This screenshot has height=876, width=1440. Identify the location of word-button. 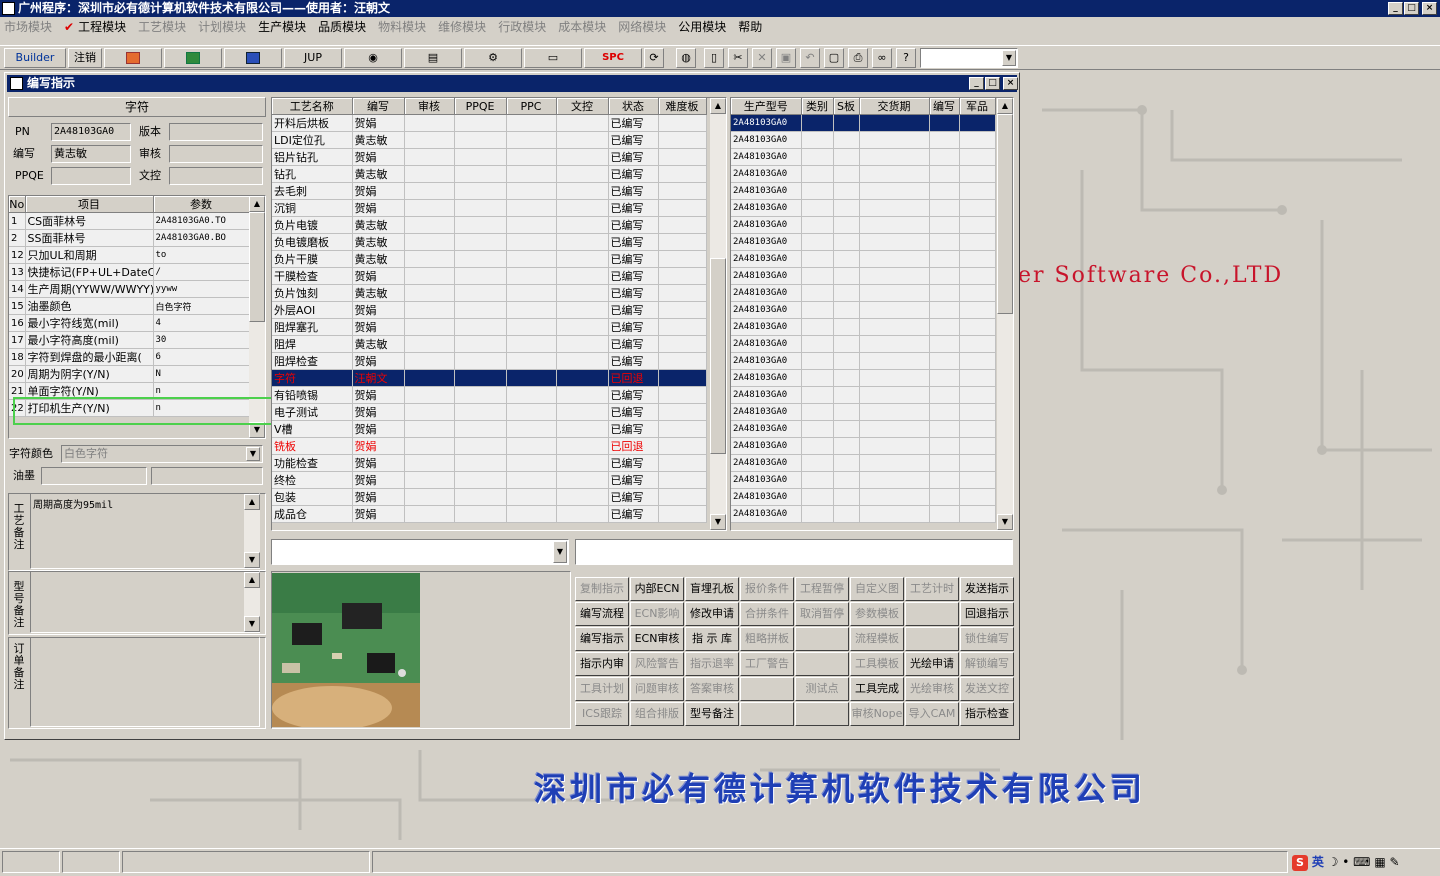
(253, 58).